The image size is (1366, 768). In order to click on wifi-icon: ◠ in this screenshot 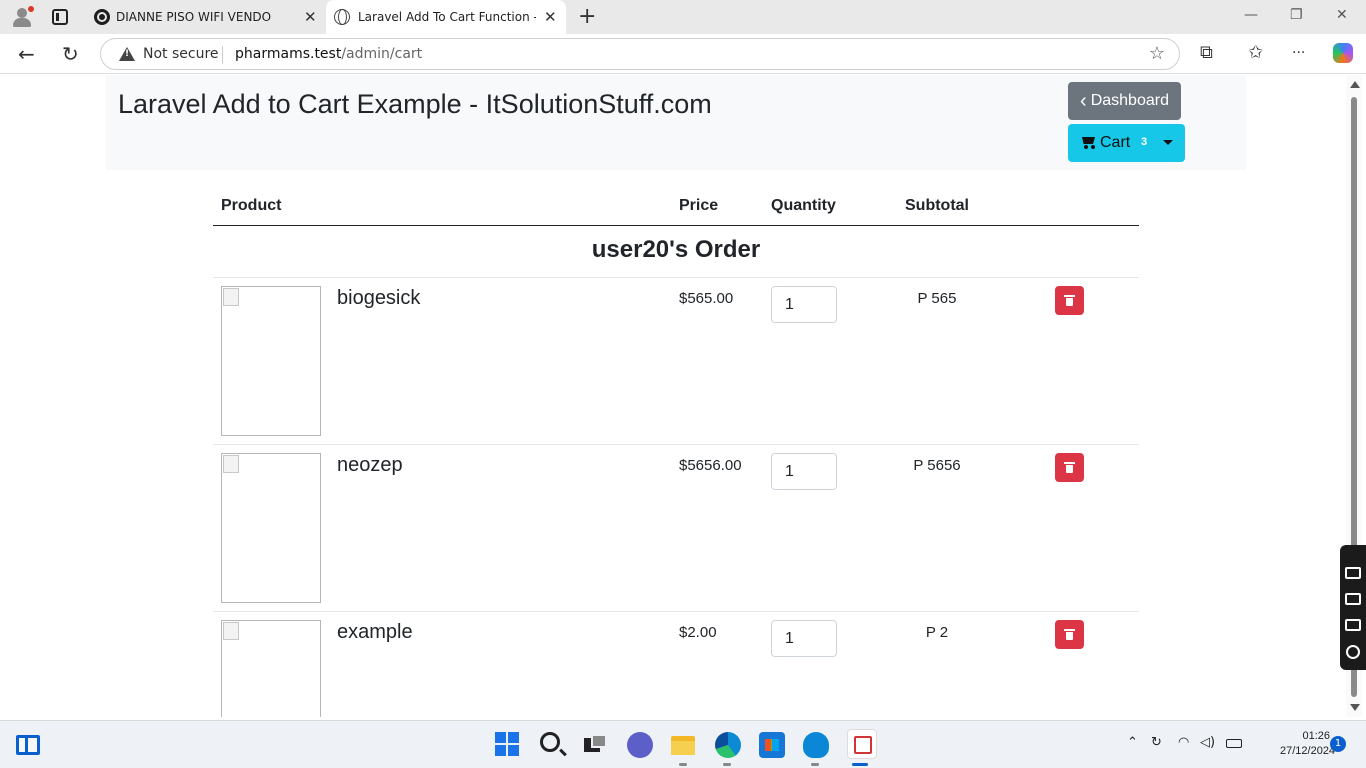, I will do `click(1183, 742)`.